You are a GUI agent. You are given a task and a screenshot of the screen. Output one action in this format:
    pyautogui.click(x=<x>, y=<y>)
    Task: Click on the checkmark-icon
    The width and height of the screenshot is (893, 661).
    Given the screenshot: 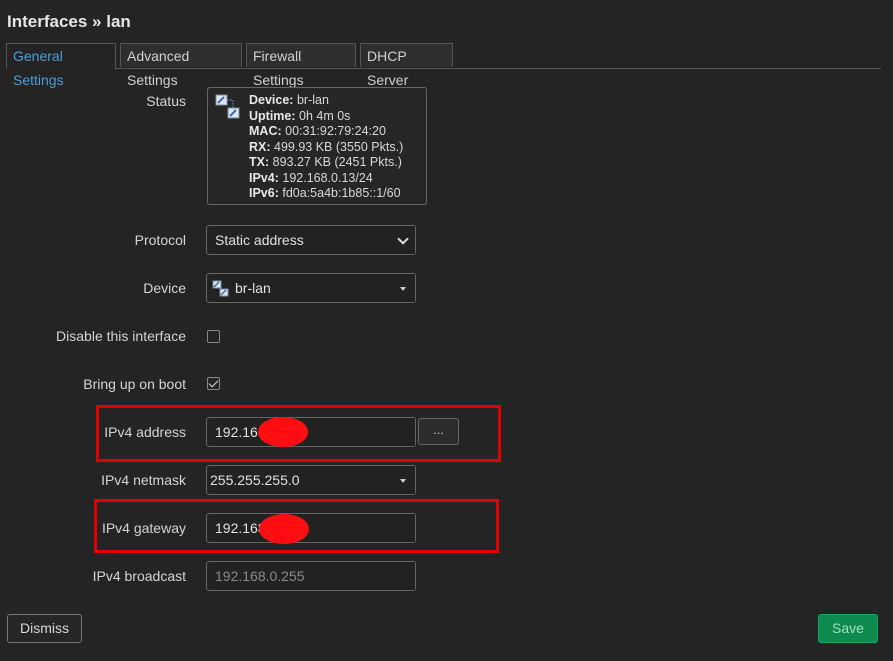 What is the action you would take?
    pyautogui.click(x=213, y=382)
    